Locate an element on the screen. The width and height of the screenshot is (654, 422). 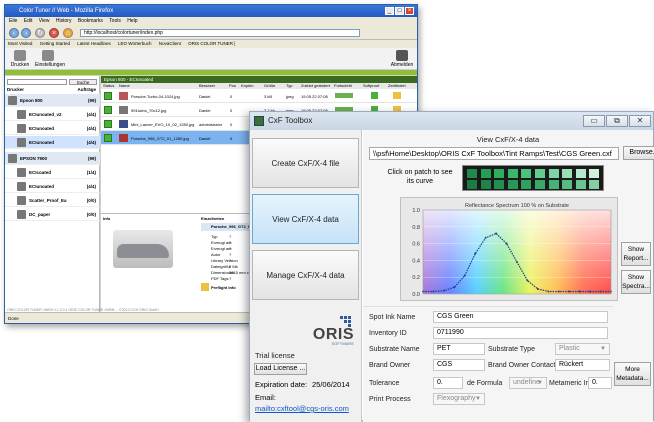
softproof-icon is located at coordinates (374, 95).